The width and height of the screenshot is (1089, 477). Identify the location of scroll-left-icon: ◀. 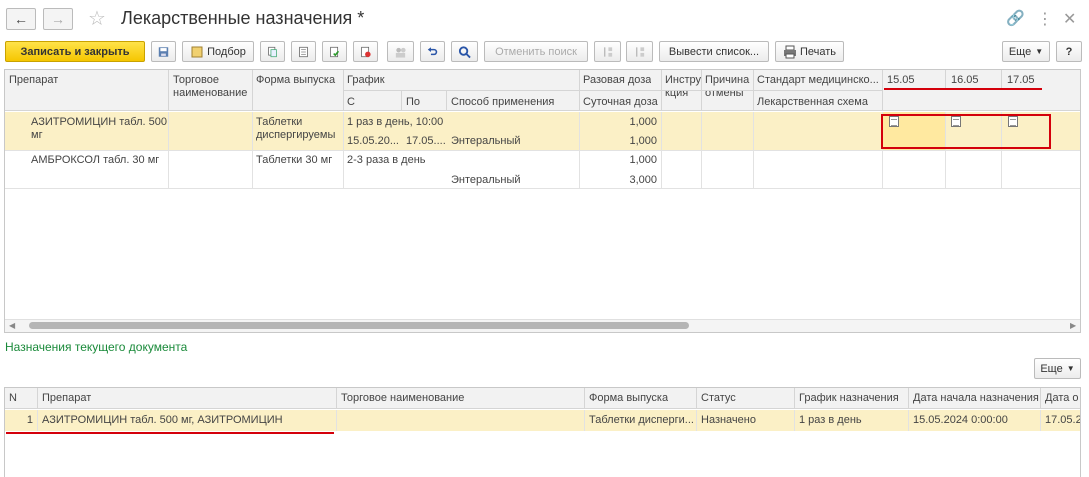
(12, 325).